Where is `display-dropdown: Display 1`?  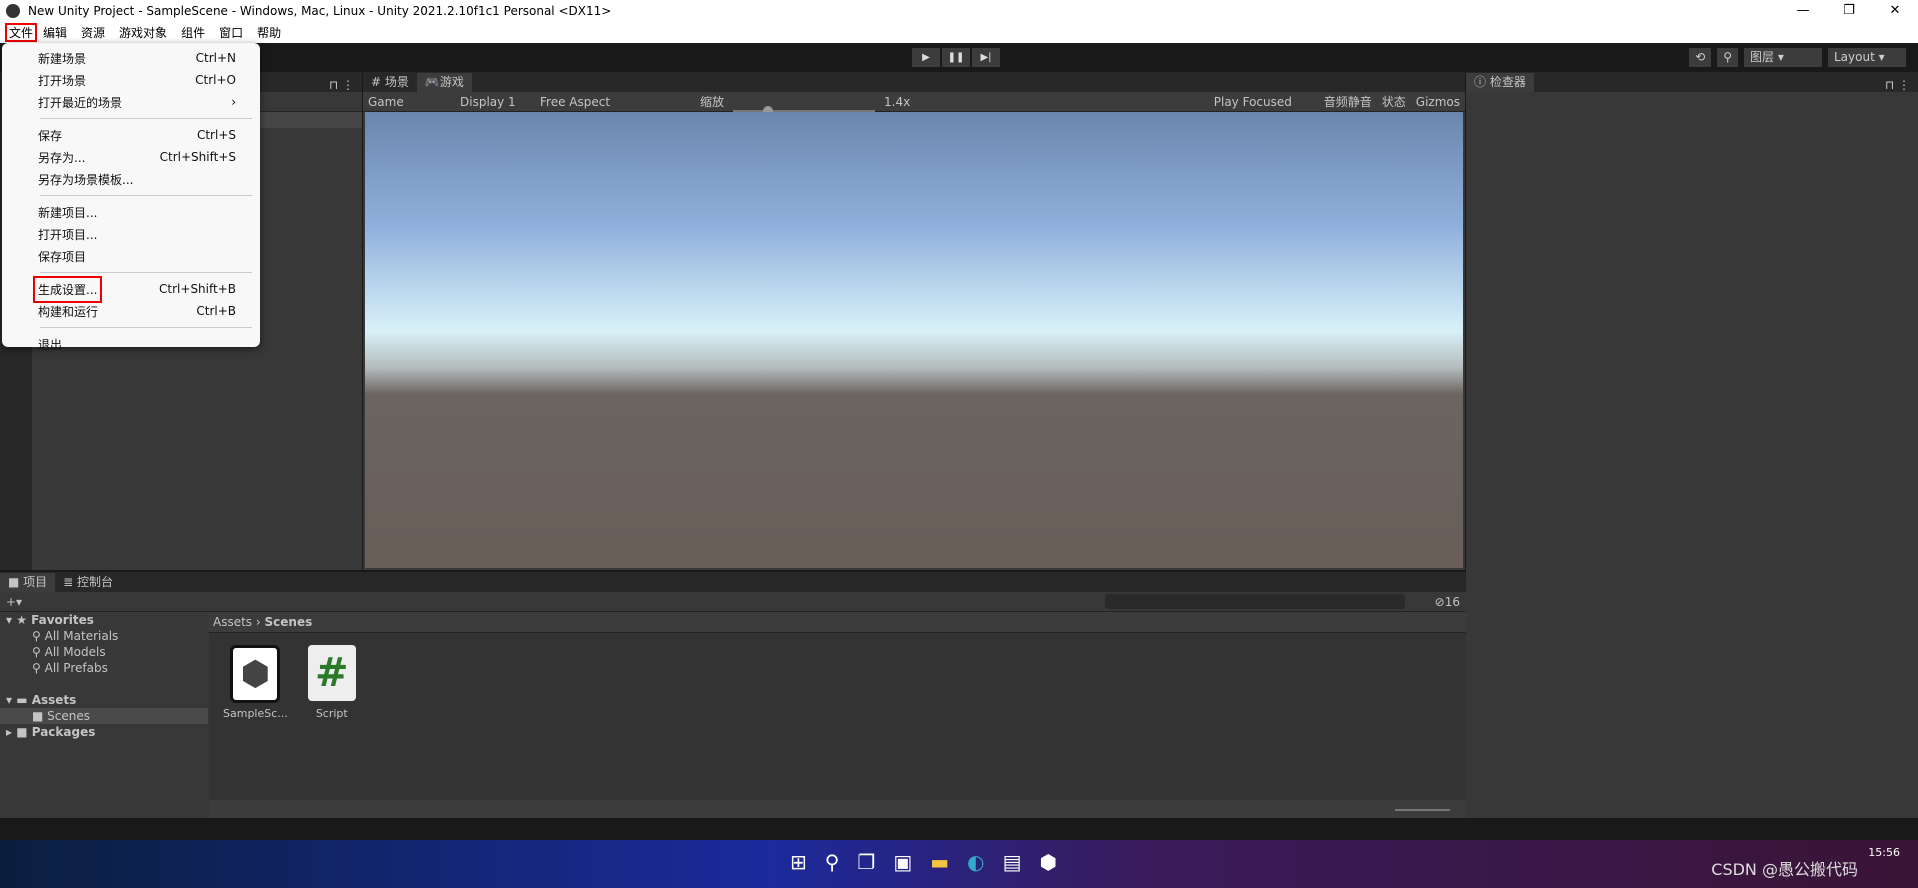
display-dropdown: Display 1 is located at coordinates (495, 102).